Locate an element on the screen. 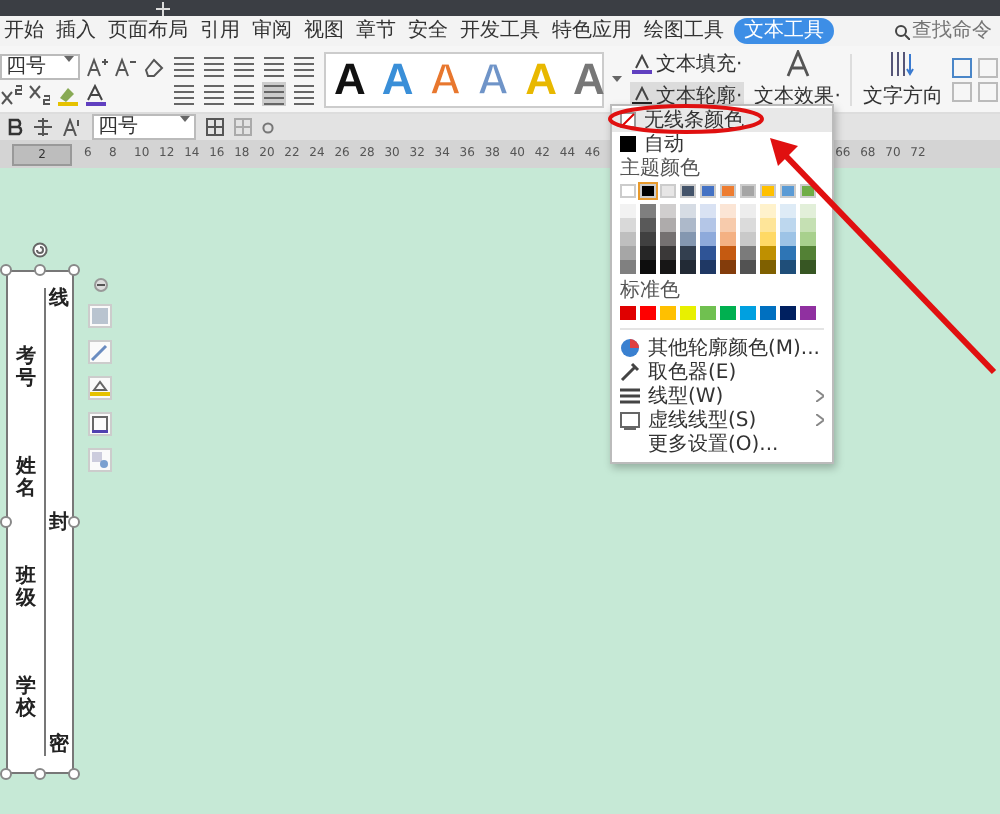 The width and height of the screenshot is (1000, 814). link-box-icon is located at coordinates (962, 67).